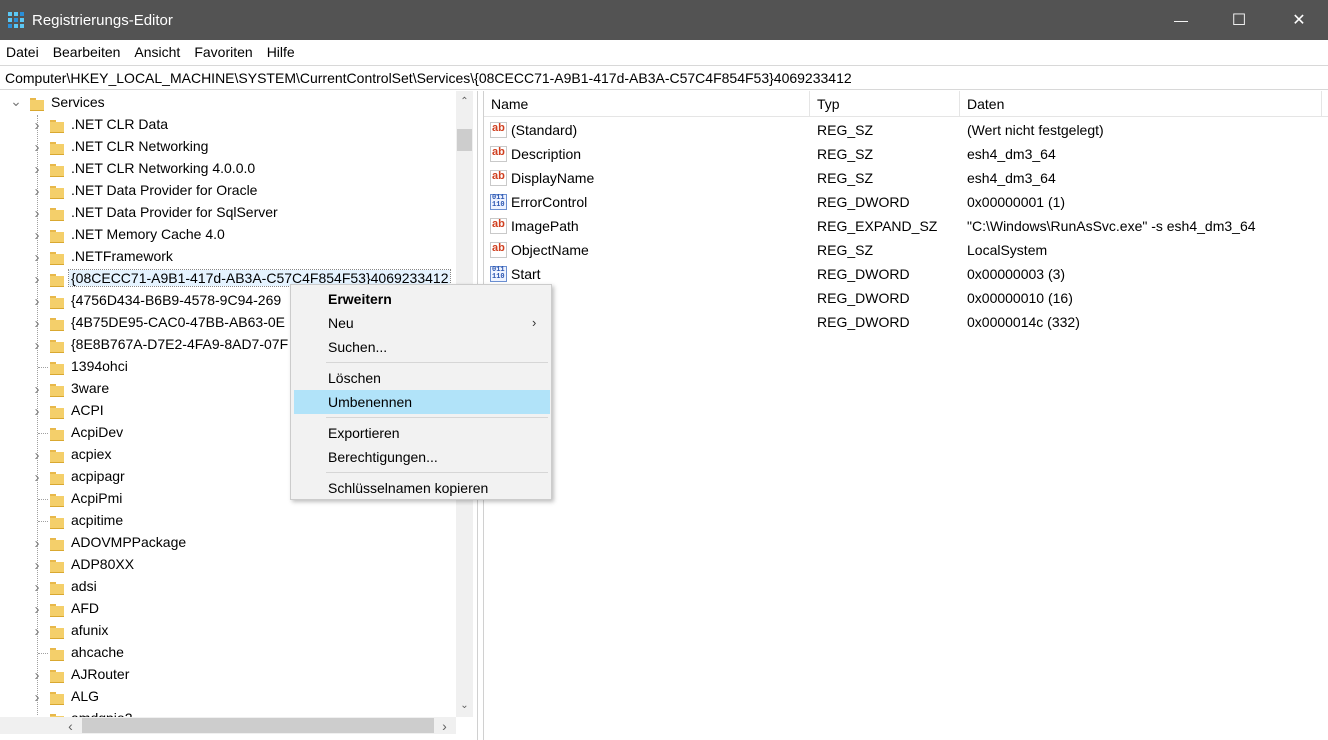 The width and height of the screenshot is (1328, 740). What do you see at coordinates (546, 154) in the screenshot?
I see `value-name: Description` at bounding box center [546, 154].